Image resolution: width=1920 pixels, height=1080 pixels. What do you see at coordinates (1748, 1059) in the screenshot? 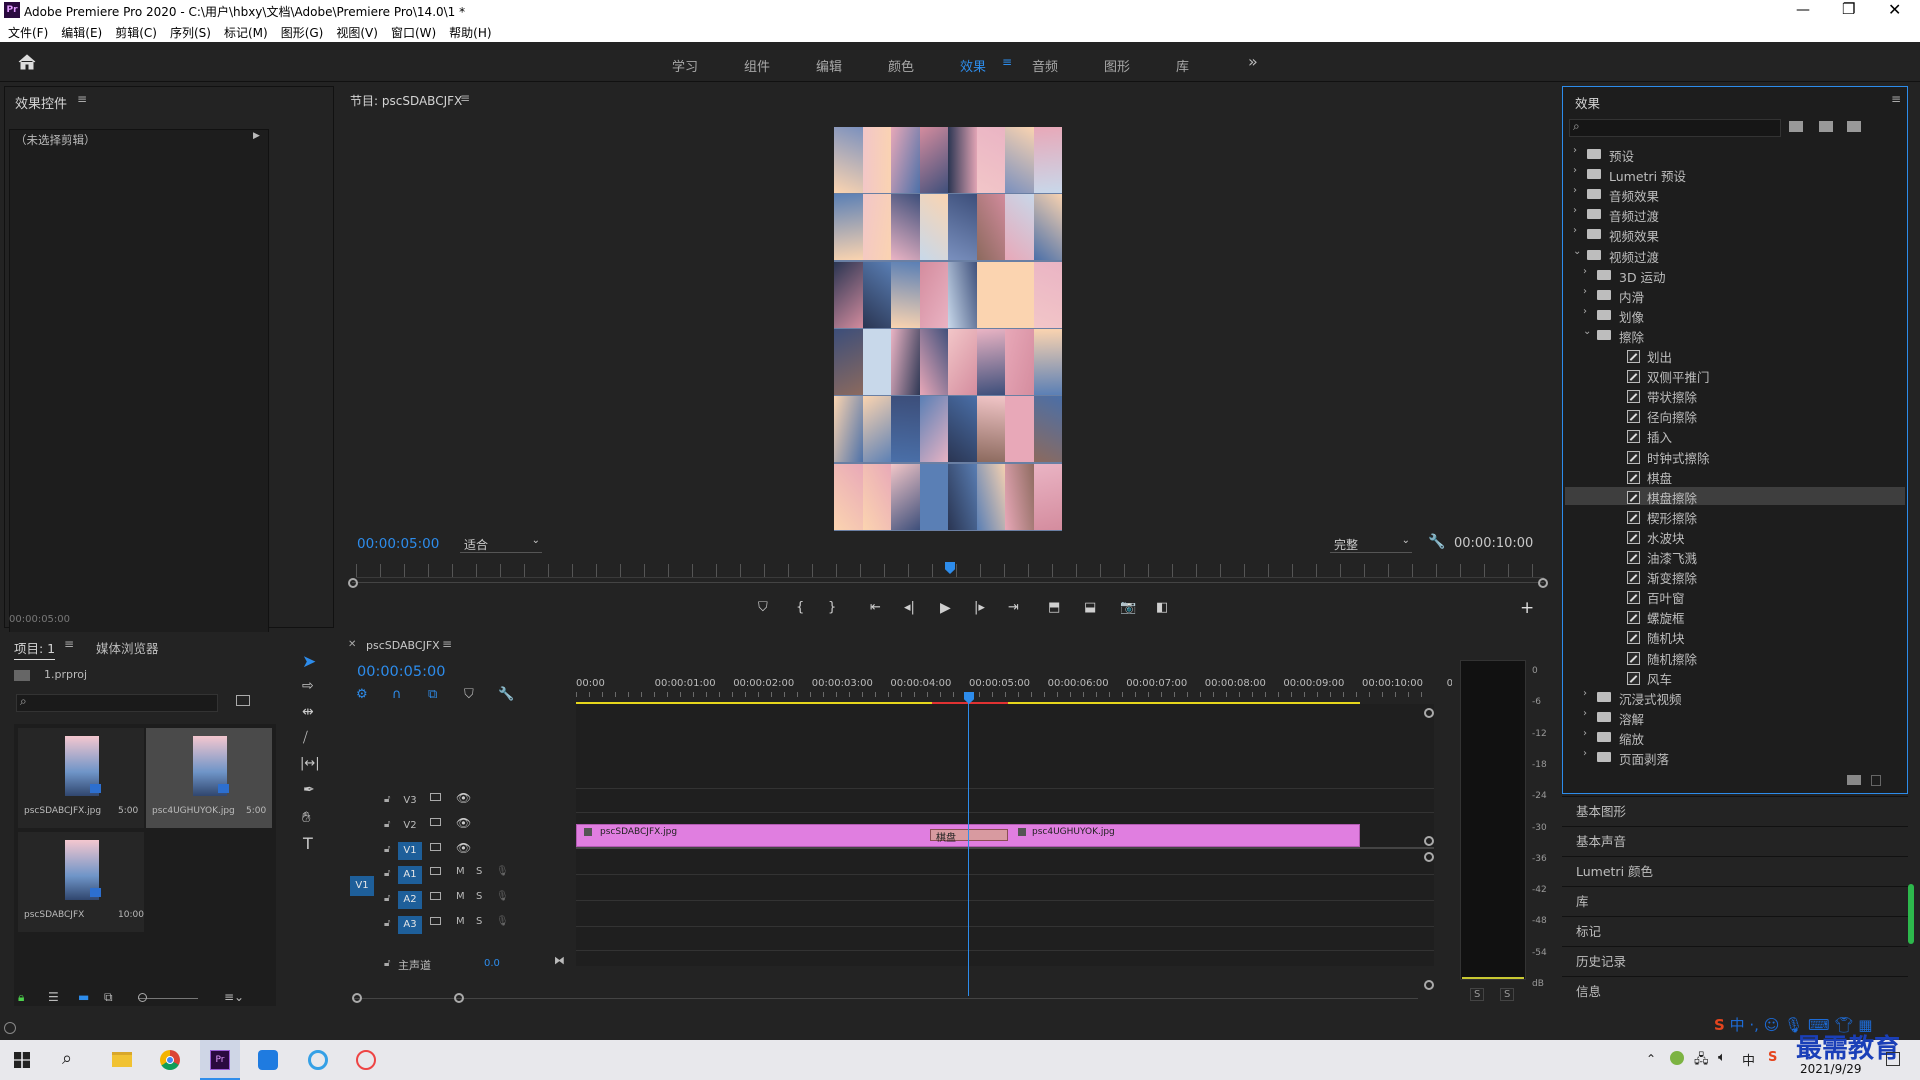
I see `ime-tray-icon: 中` at bounding box center [1748, 1059].